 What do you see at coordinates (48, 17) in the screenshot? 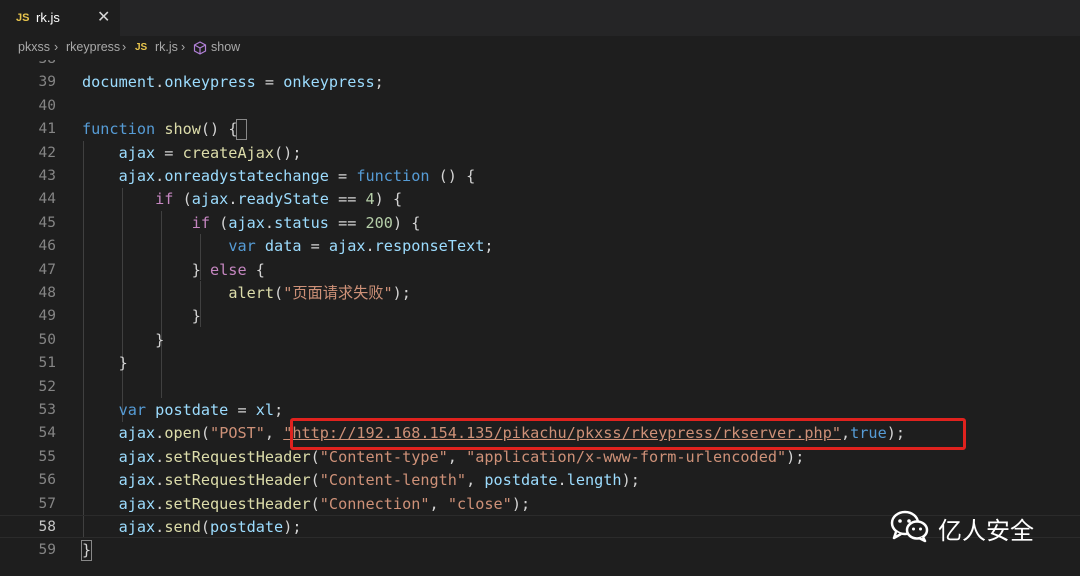
I see `tab-label: rk.js` at bounding box center [48, 17].